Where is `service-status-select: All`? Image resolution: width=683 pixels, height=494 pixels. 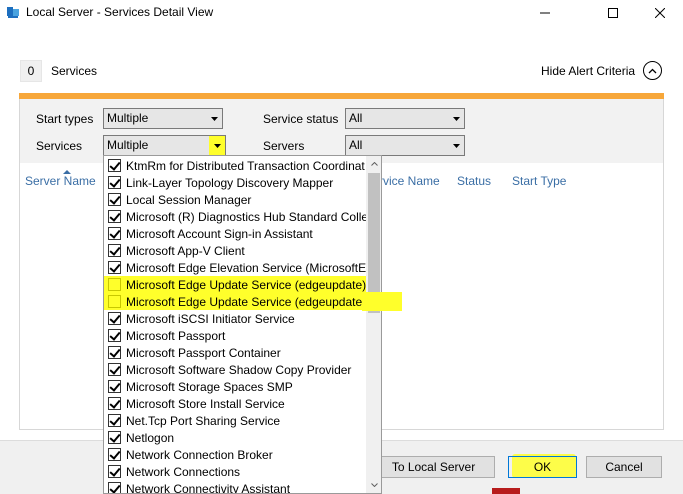
service-status-select: All is located at coordinates (405, 118).